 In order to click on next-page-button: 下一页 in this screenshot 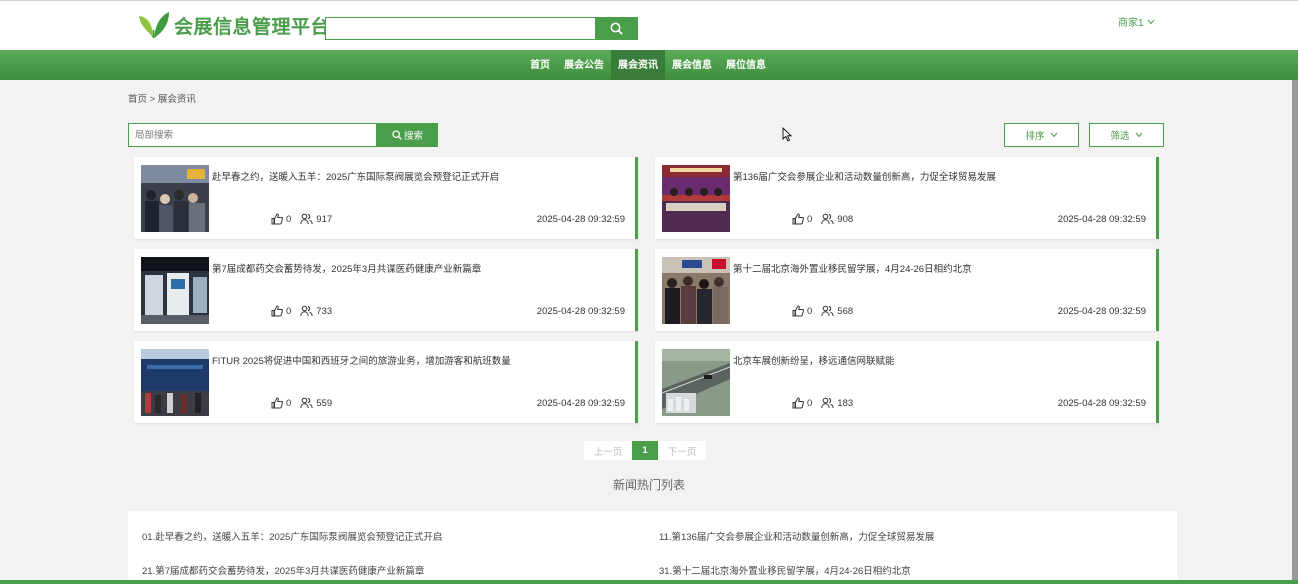, I will do `click(682, 450)`.